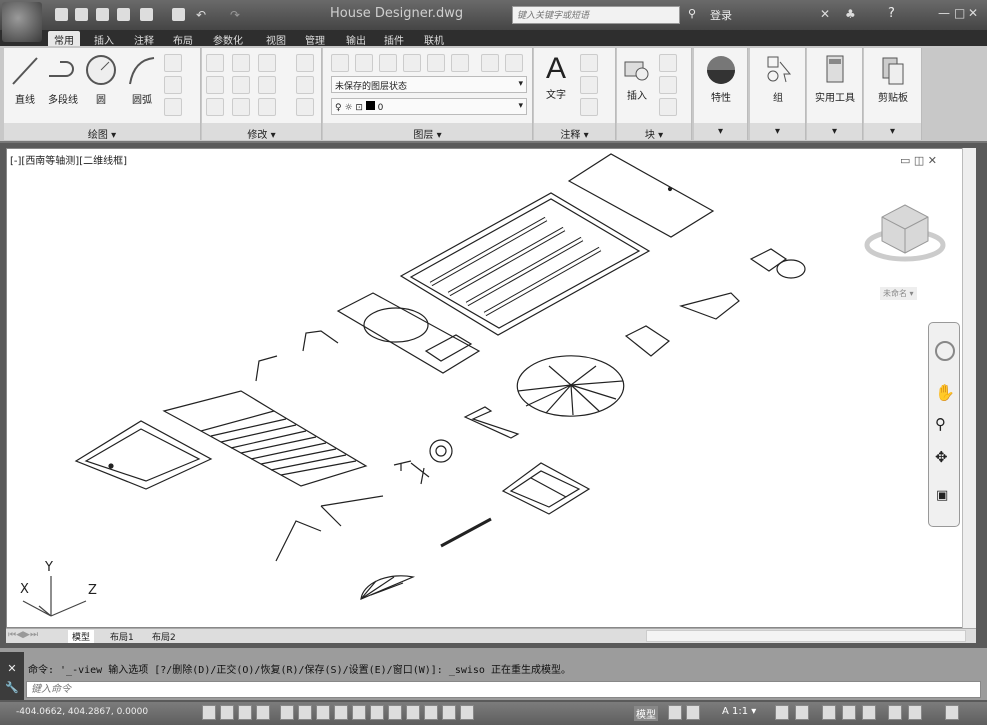 This screenshot has width=987, height=725. Describe the element at coordinates (267, 85) in the screenshot. I see `fillet-icon` at that location.